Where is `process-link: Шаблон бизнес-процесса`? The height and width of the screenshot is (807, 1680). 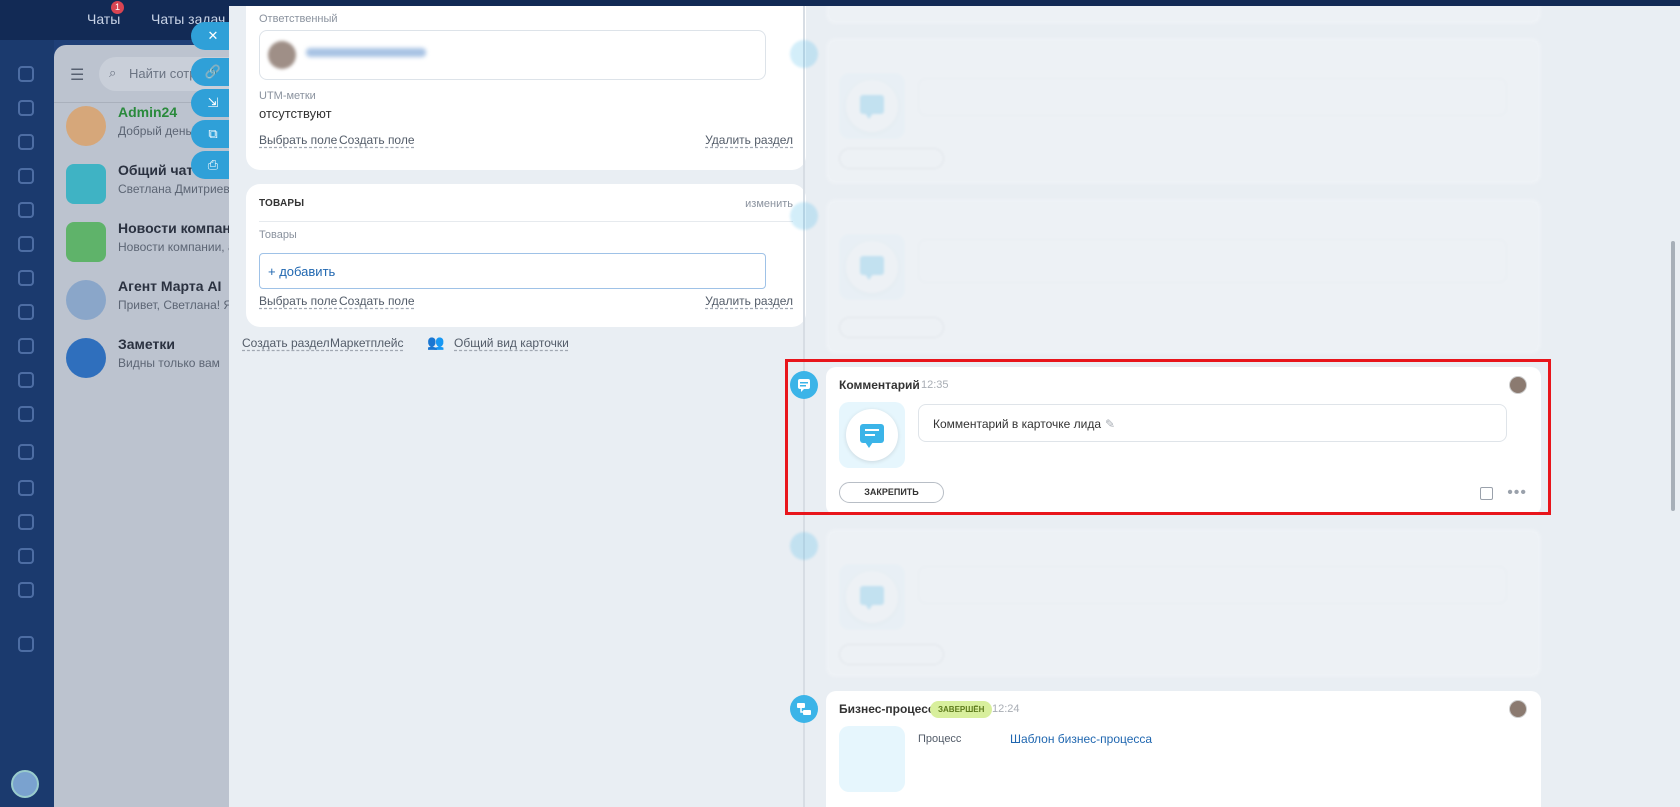 process-link: Шаблон бизнес-процесса is located at coordinates (1081, 739).